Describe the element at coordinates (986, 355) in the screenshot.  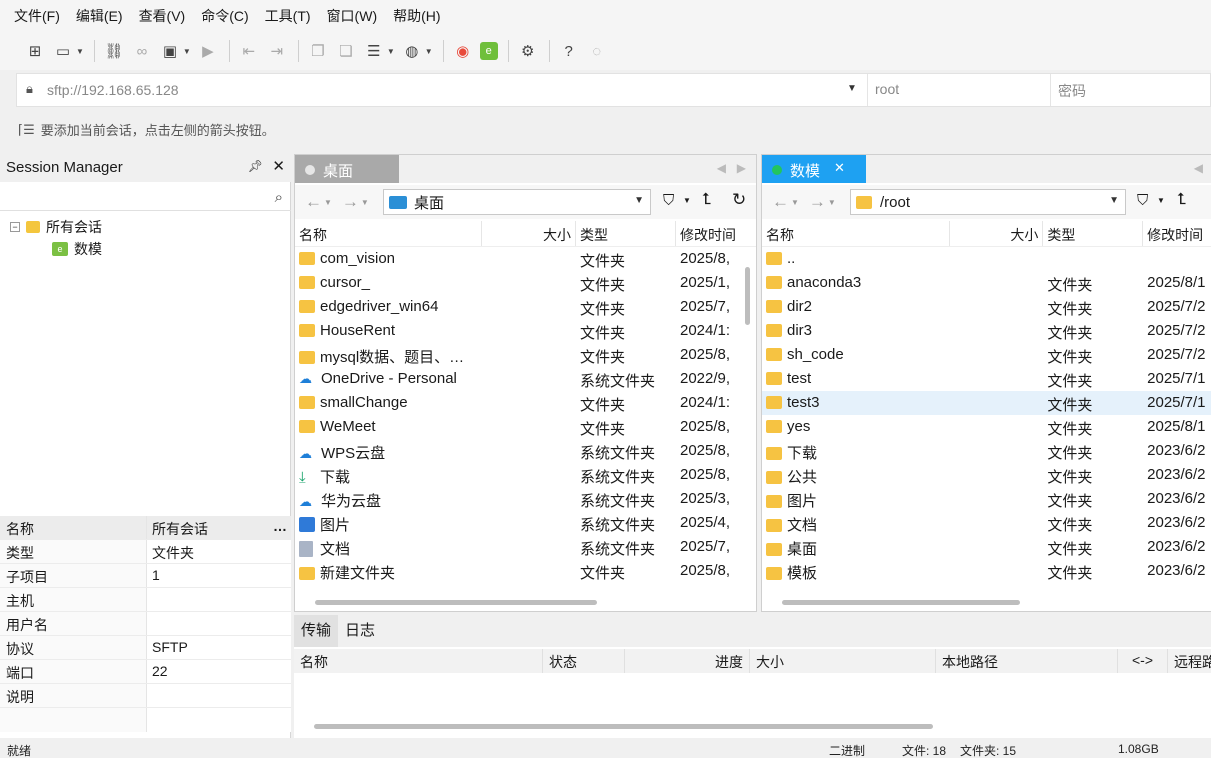
I see `file-row: sh_code 文件夹 2025/7/2` at that location.